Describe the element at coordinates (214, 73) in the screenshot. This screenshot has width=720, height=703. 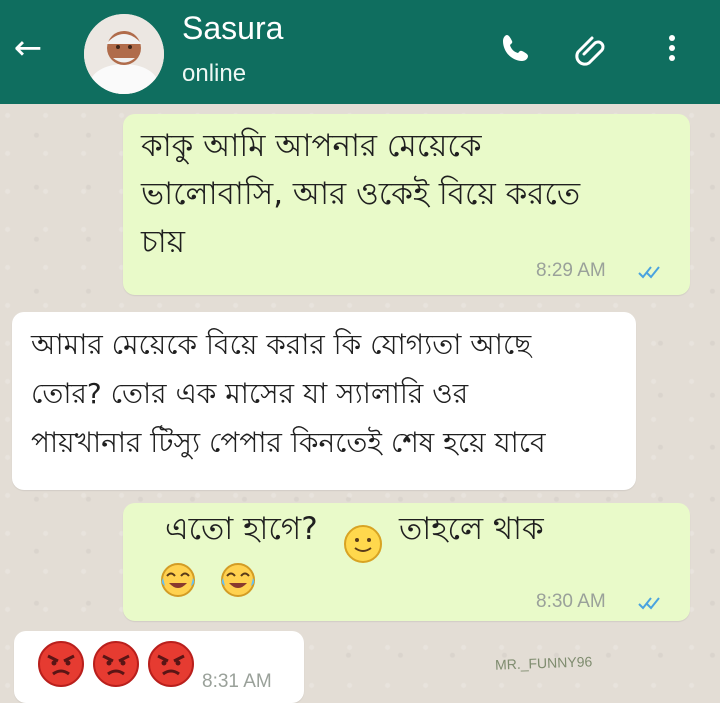
I see `contact-status: online` at that location.